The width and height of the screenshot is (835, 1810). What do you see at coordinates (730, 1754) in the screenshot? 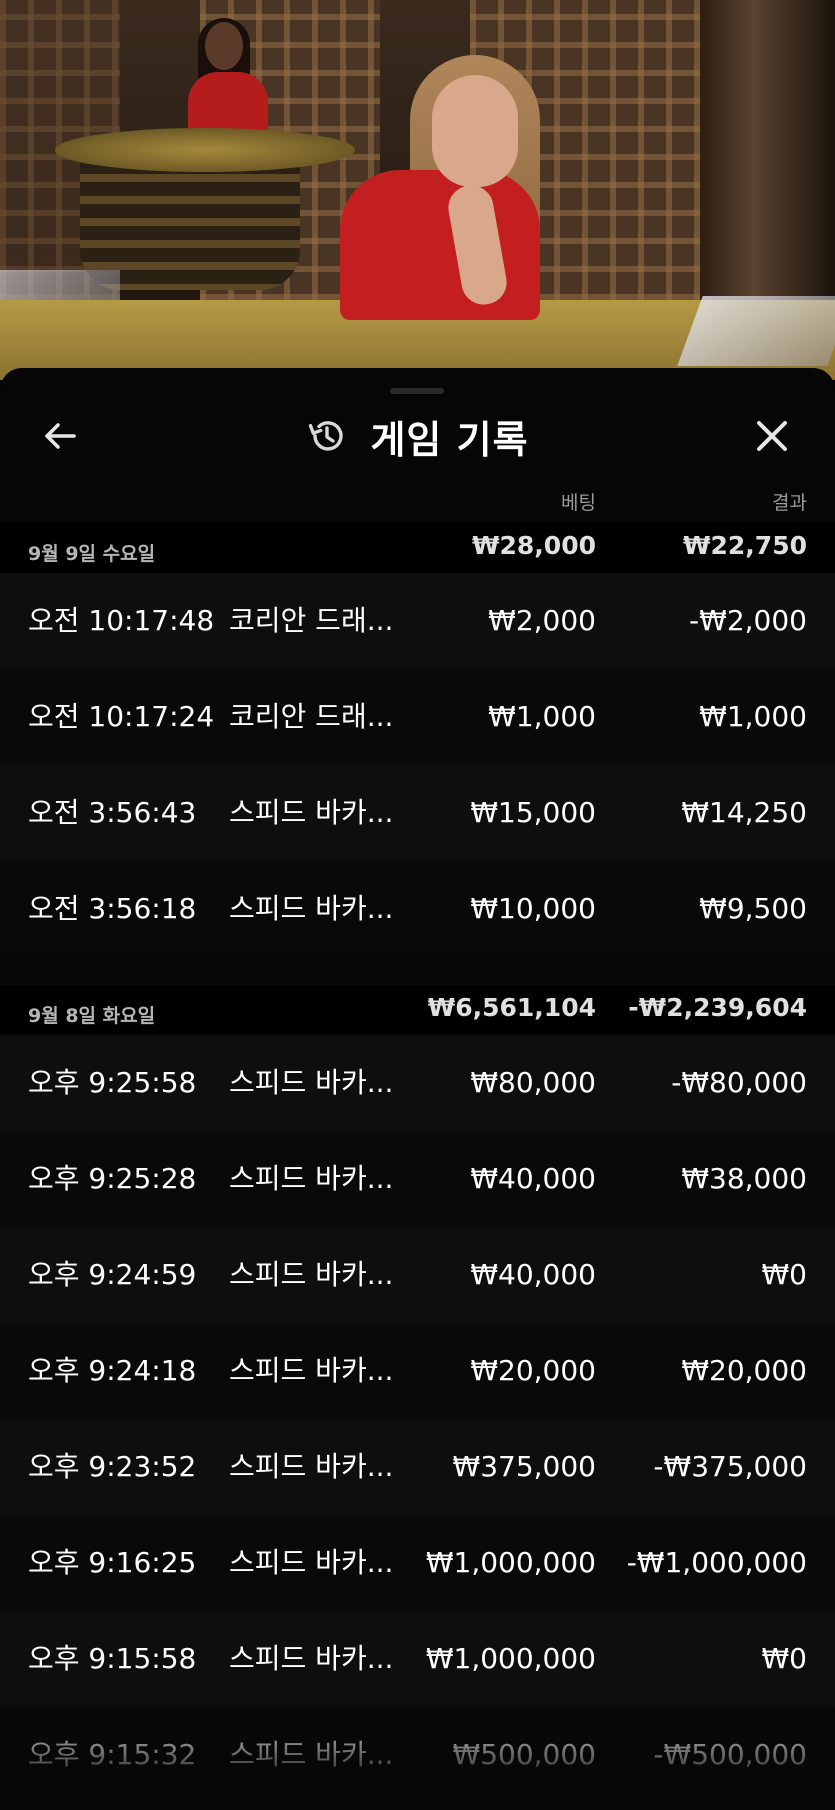
I see `row-result: -₩500,000` at bounding box center [730, 1754].